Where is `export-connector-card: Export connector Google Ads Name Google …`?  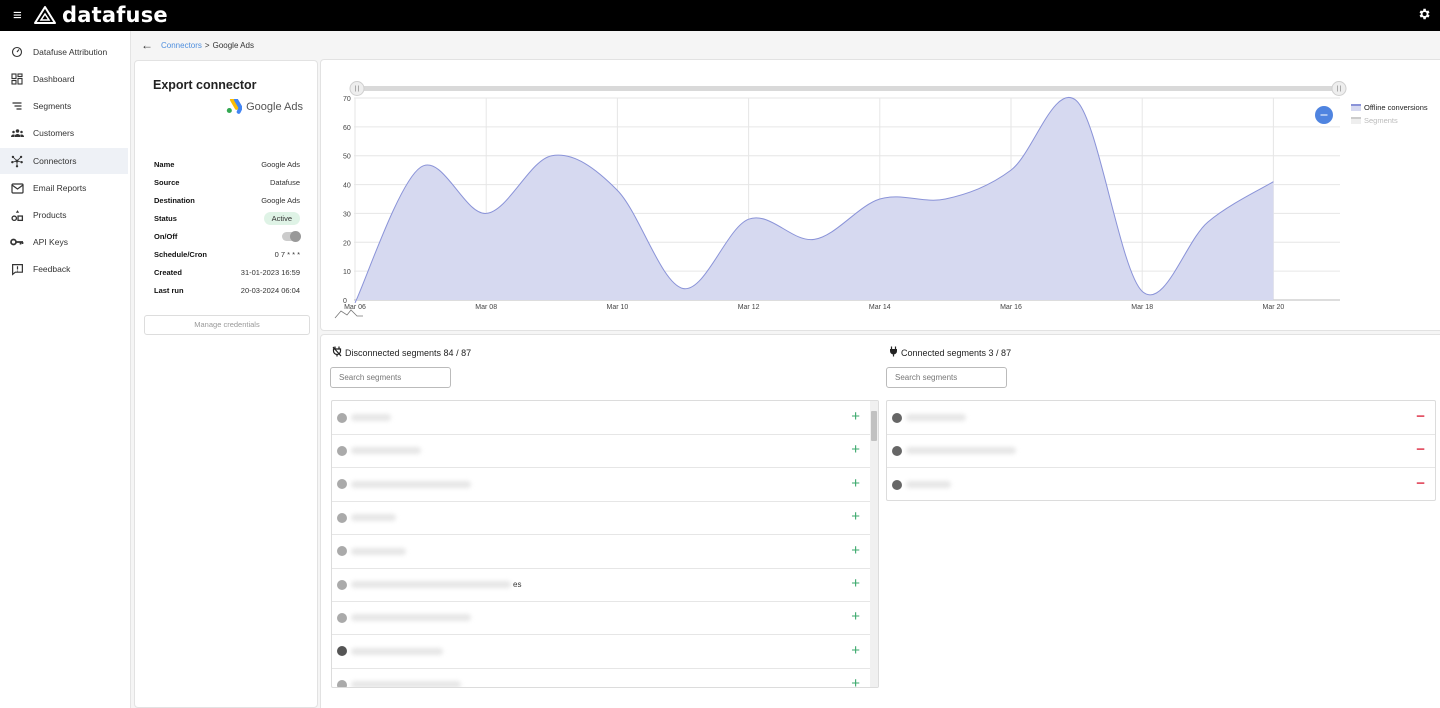 export-connector-card: Export connector Google Ads Name Google … is located at coordinates (226, 384).